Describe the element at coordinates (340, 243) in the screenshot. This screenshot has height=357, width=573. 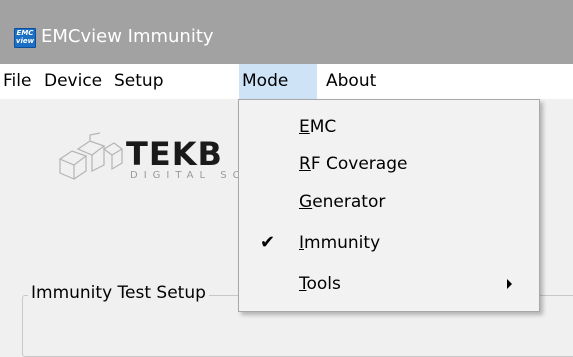
I see `menu-item-immunity-label: Immunity` at that location.